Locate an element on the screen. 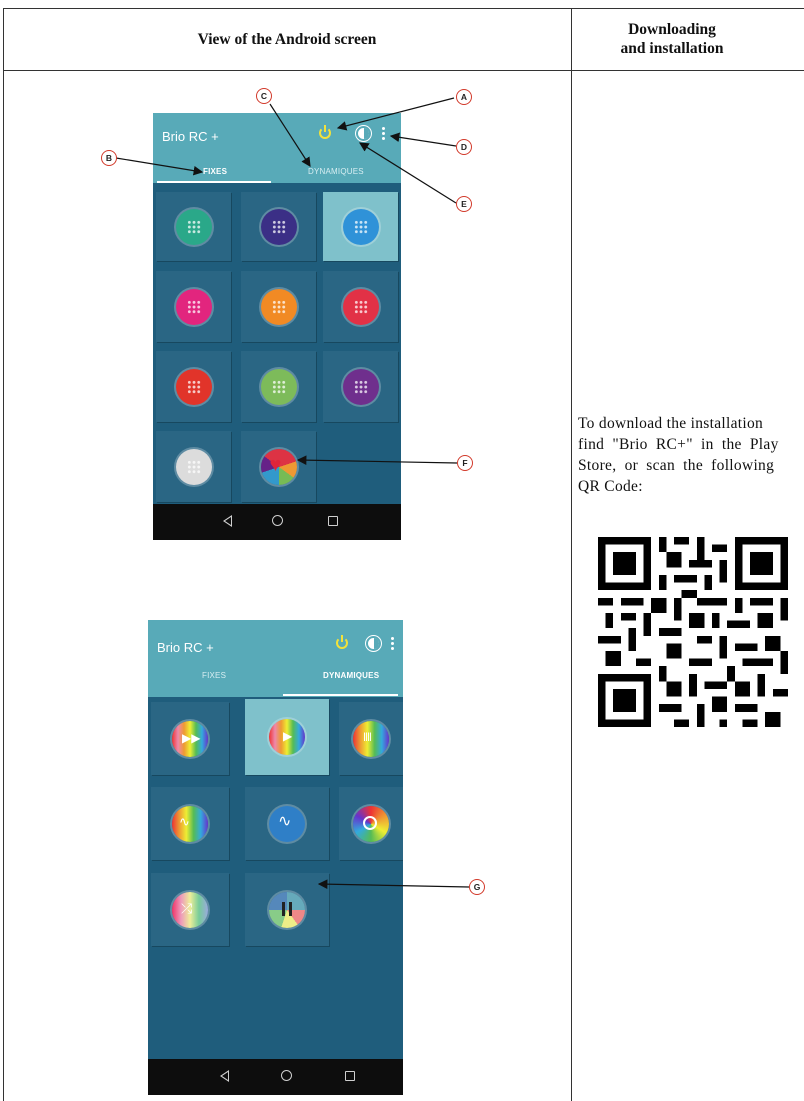  qr-code is located at coordinates (693, 632).